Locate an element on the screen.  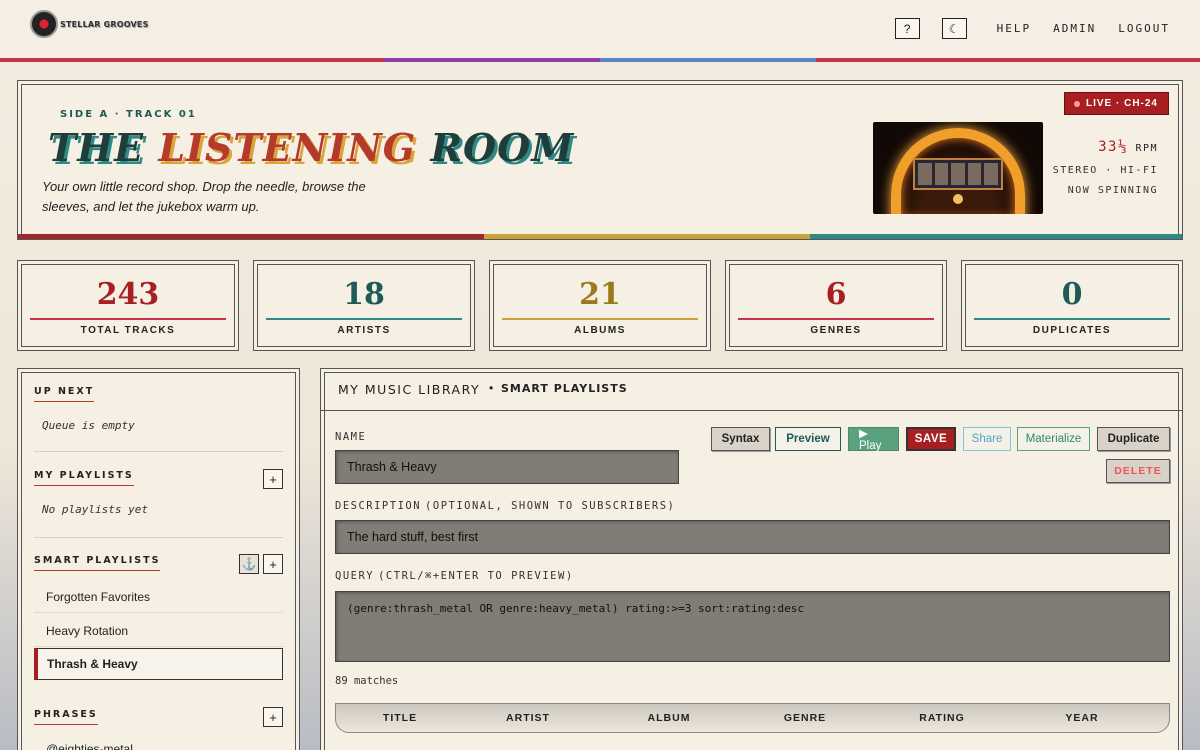
smart-playlist-item-active: Thrash & Heavy is located at coordinates (158, 664).